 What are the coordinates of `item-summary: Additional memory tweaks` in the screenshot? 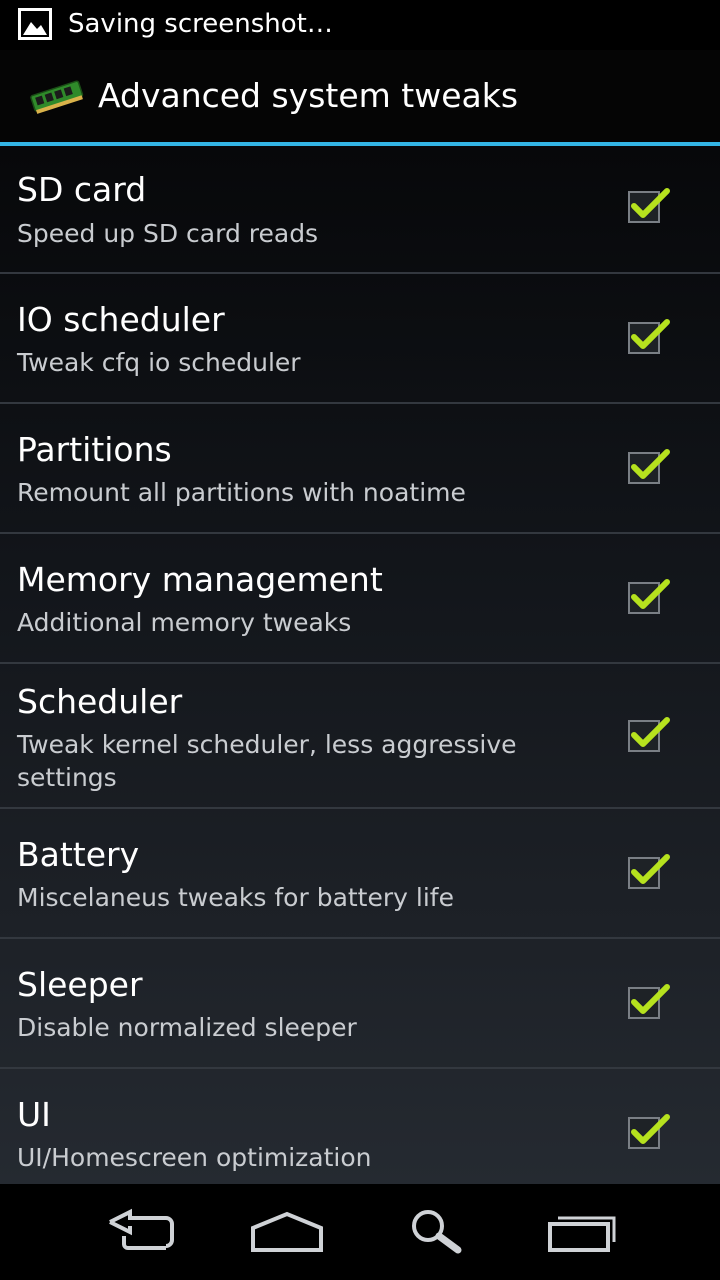 It's located at (184, 622).